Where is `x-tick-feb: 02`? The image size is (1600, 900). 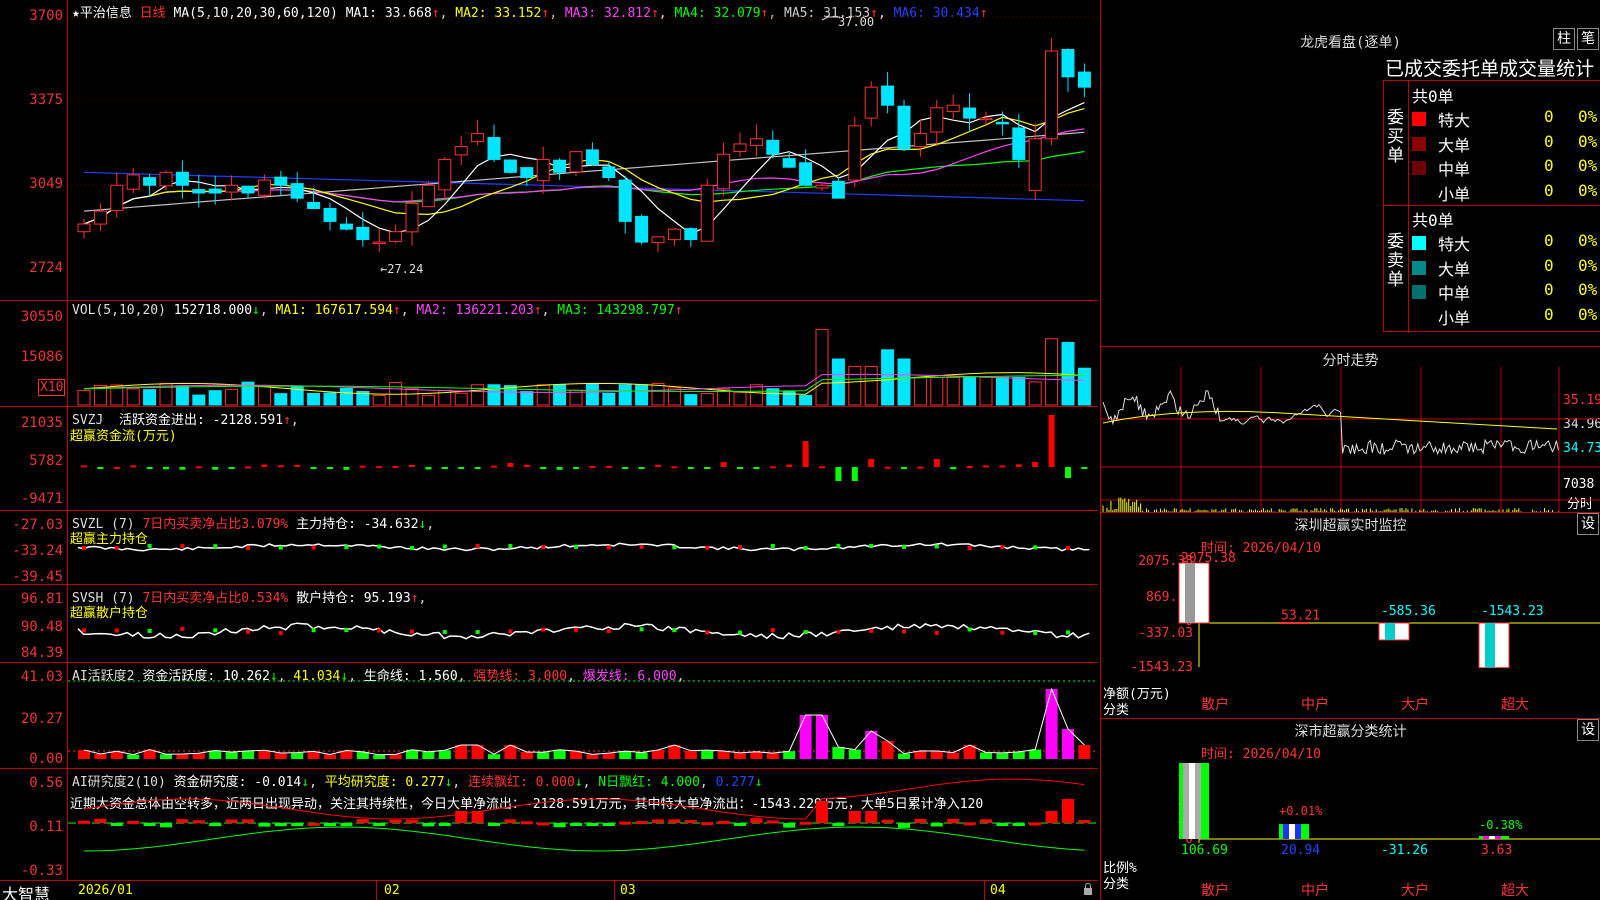
x-tick-feb: 02 is located at coordinates (392, 890).